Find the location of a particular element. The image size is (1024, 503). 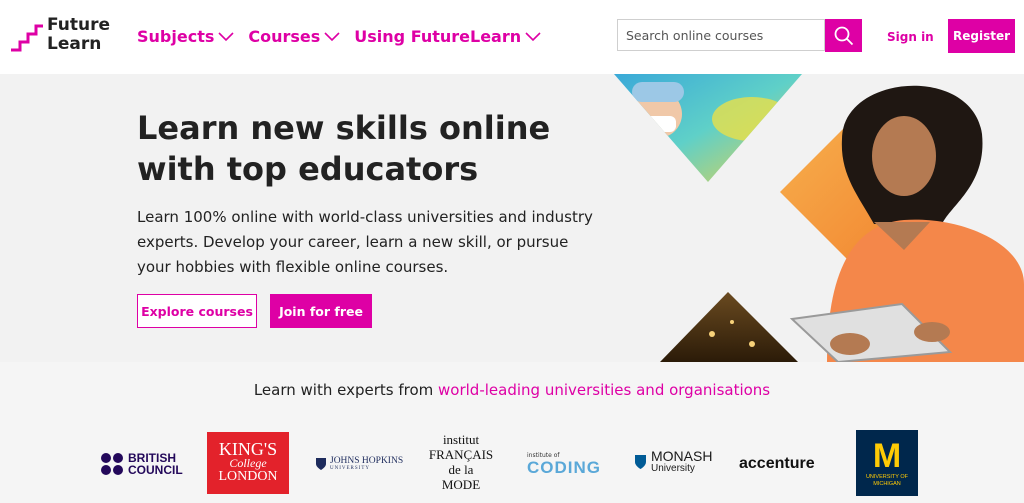

register-button: Register is located at coordinates (981, 36).